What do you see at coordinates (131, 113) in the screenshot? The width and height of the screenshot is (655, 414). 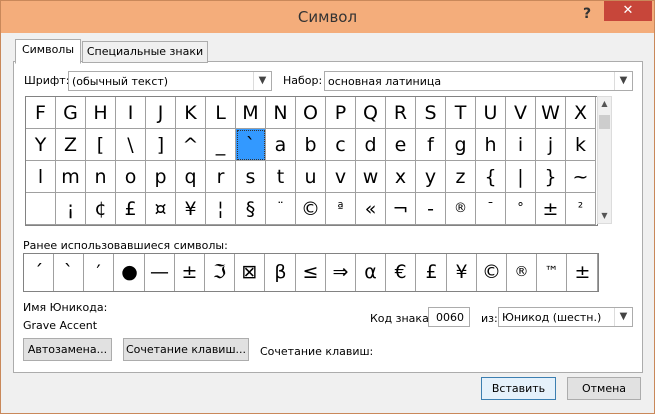 I see `symbol-cell: I` at bounding box center [131, 113].